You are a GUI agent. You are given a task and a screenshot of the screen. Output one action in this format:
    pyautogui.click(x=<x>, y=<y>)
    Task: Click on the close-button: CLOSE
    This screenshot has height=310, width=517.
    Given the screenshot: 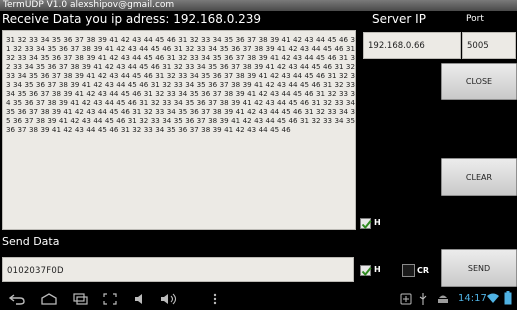 What is the action you would take?
    pyautogui.click(x=479, y=81)
    